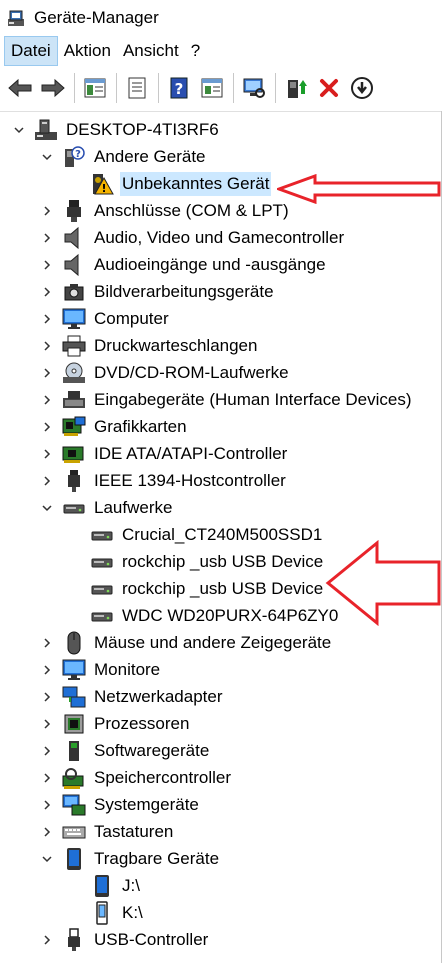 This screenshot has width=445, height=963. I want to click on tree-category: Eingabegeräte (Human Interface Devices), so click(227, 399).